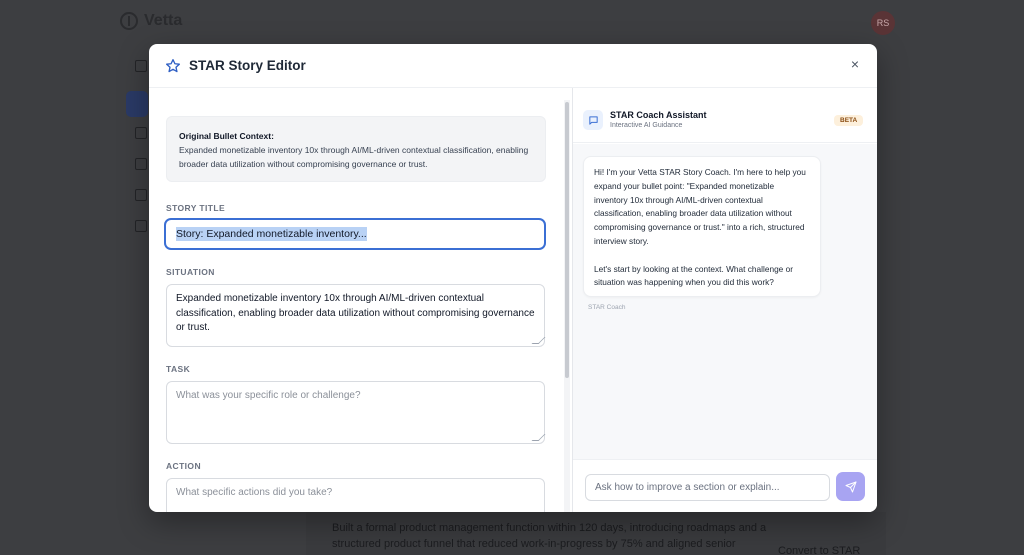 Image resolution: width=1024 pixels, height=555 pixels. Describe the element at coordinates (137, 155) in the screenshot. I see `app-sidebar` at that location.